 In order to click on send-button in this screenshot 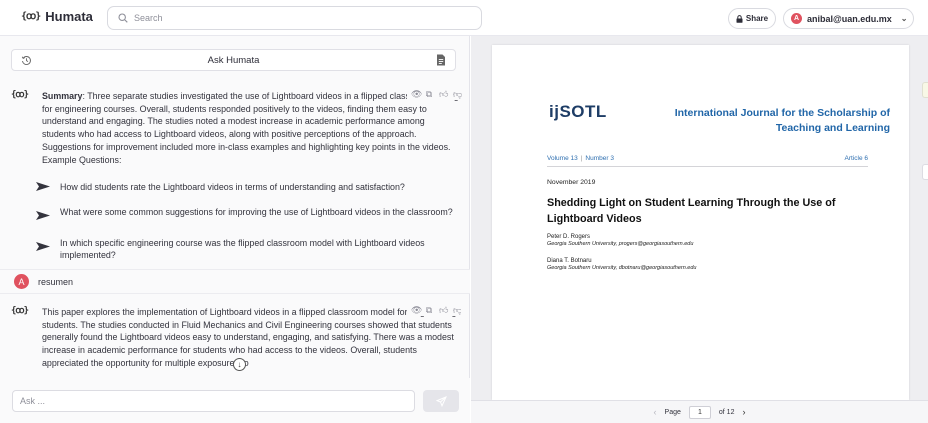, I will do `click(441, 401)`.